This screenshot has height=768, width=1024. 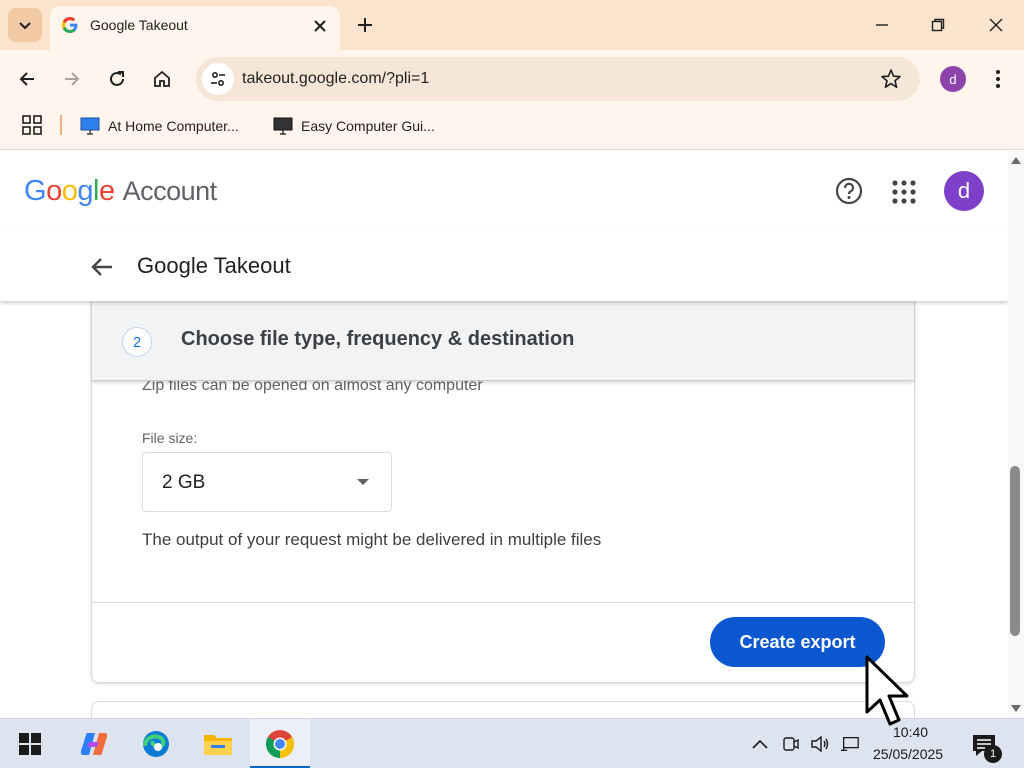 I want to click on edge-button, so click(x=156, y=744).